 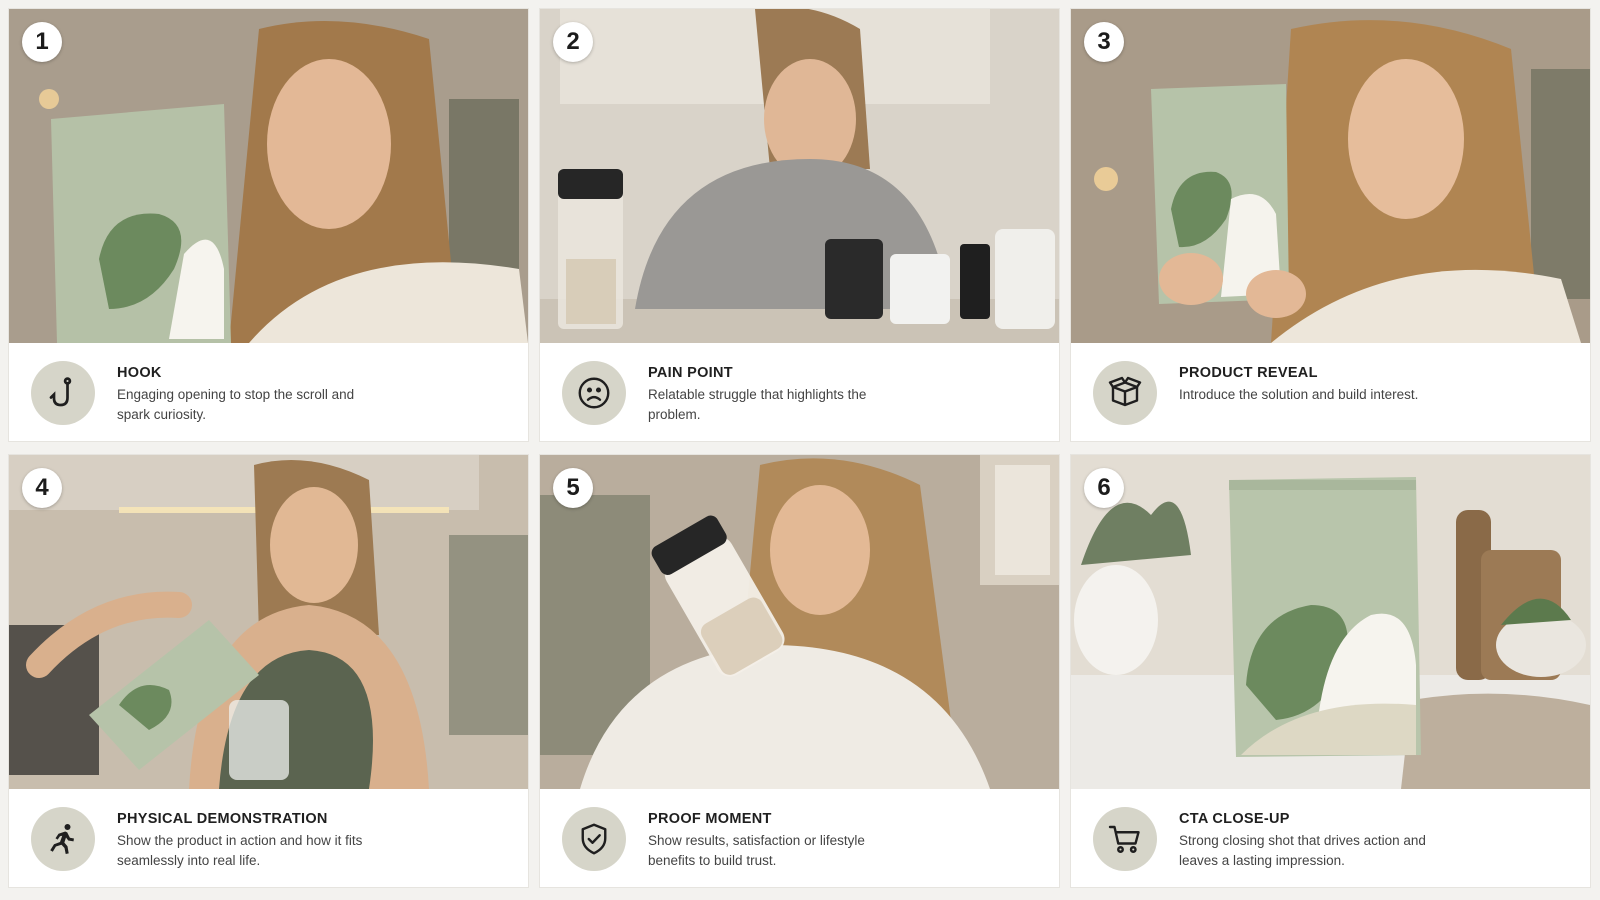 What do you see at coordinates (268, 176) in the screenshot?
I see `hook-photo: 1` at bounding box center [268, 176].